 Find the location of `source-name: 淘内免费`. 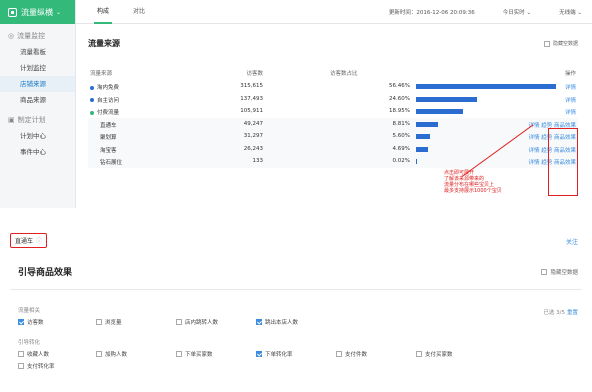

source-name: 淘内免费 is located at coordinates (104, 87).